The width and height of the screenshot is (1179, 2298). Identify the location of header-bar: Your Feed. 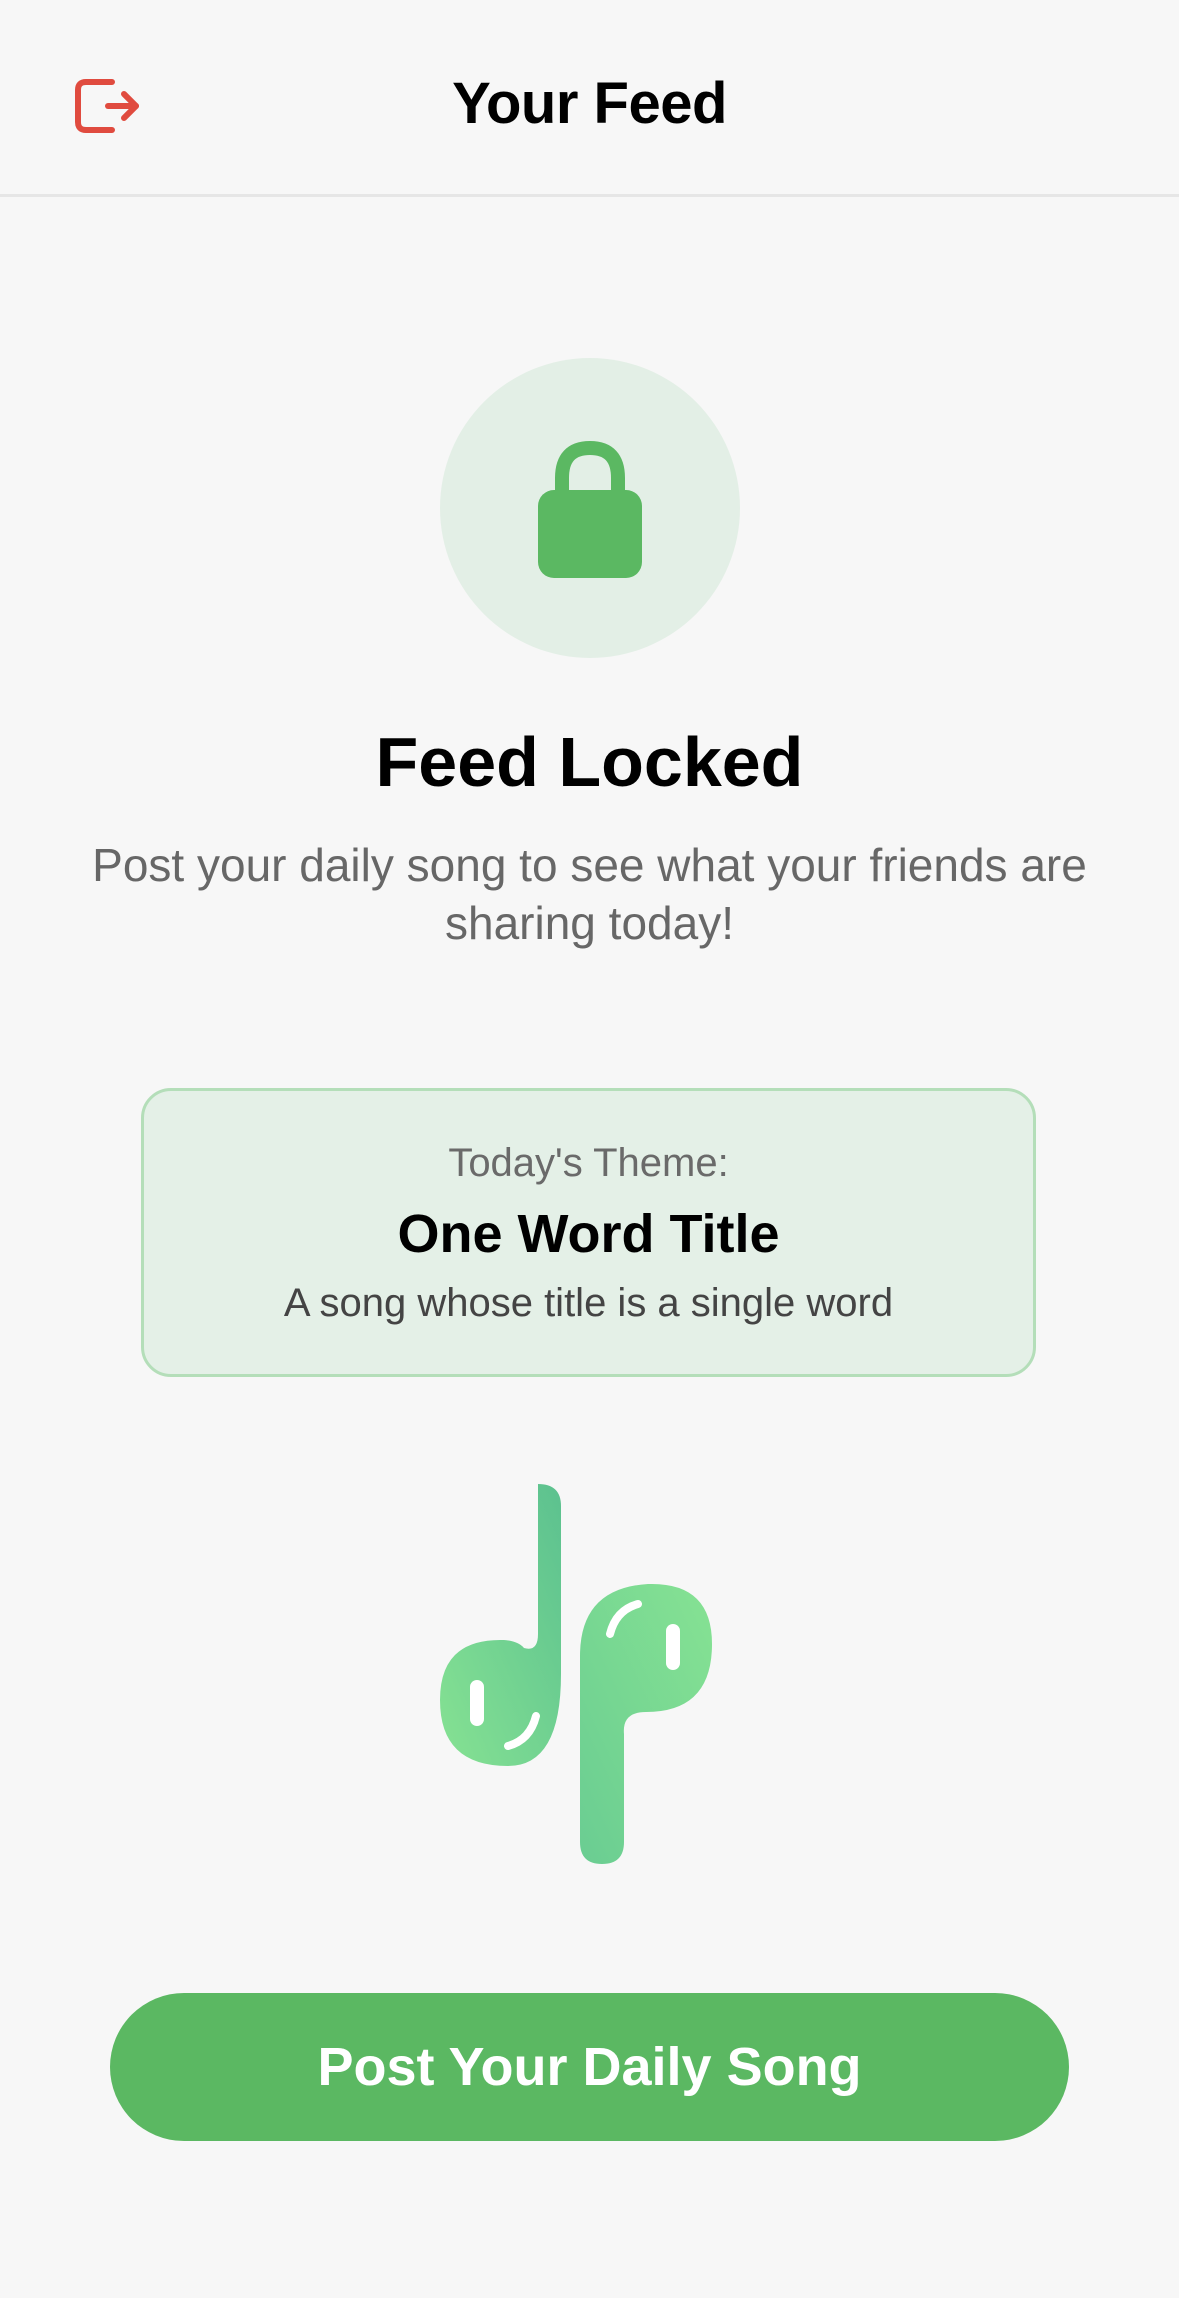
(589, 98).